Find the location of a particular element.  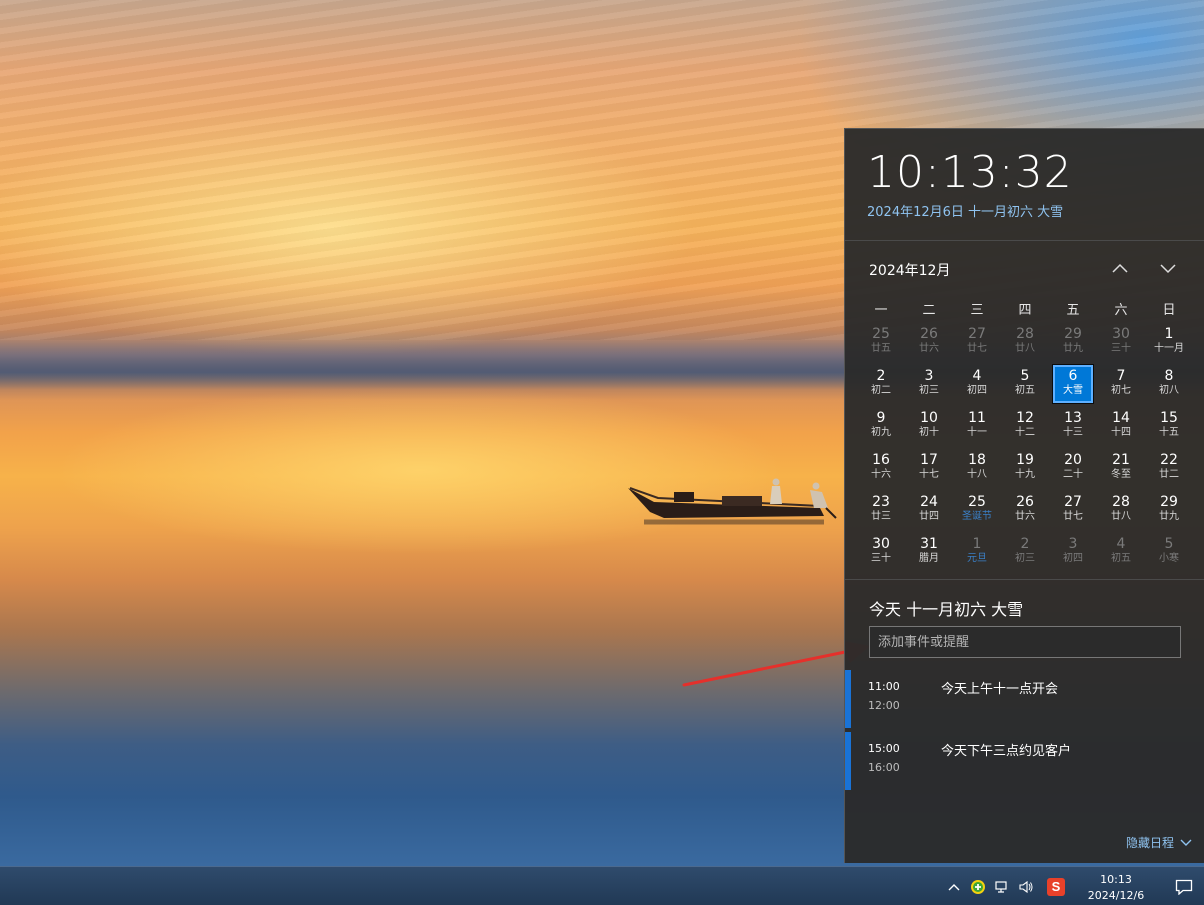

calendar-day: 31 腊月 is located at coordinates (929, 554).